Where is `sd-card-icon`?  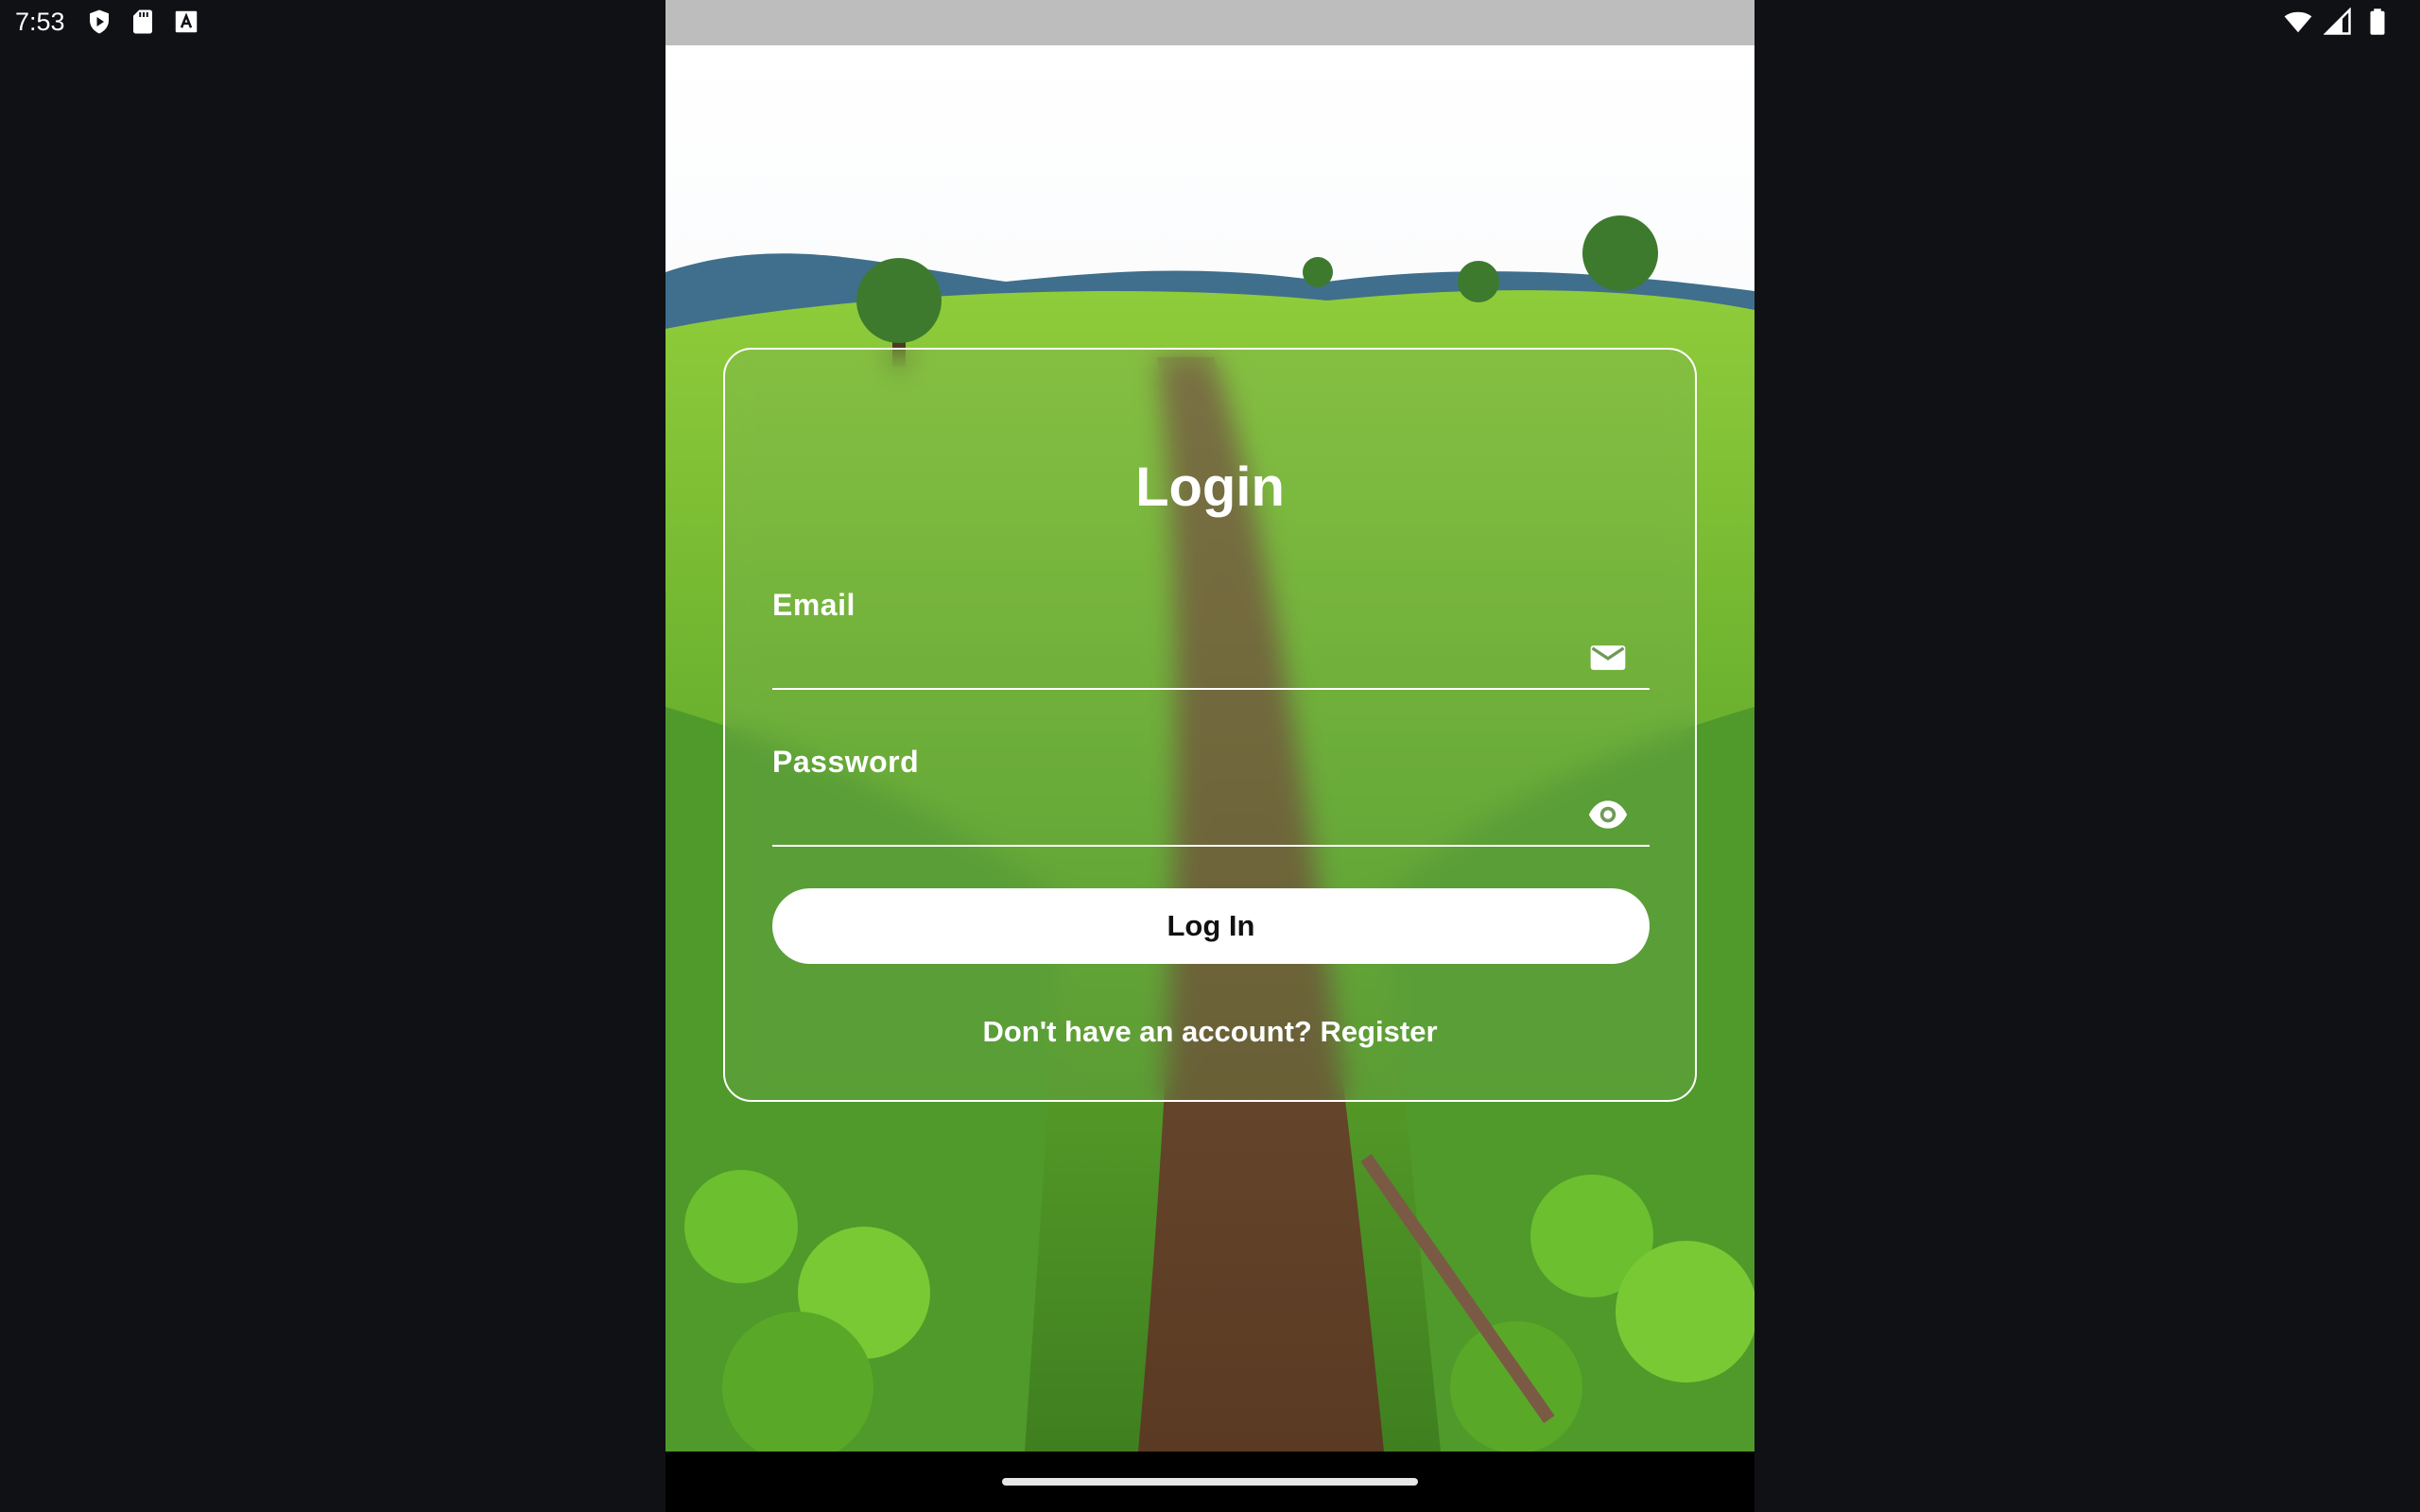 sd-card-icon is located at coordinates (142, 21).